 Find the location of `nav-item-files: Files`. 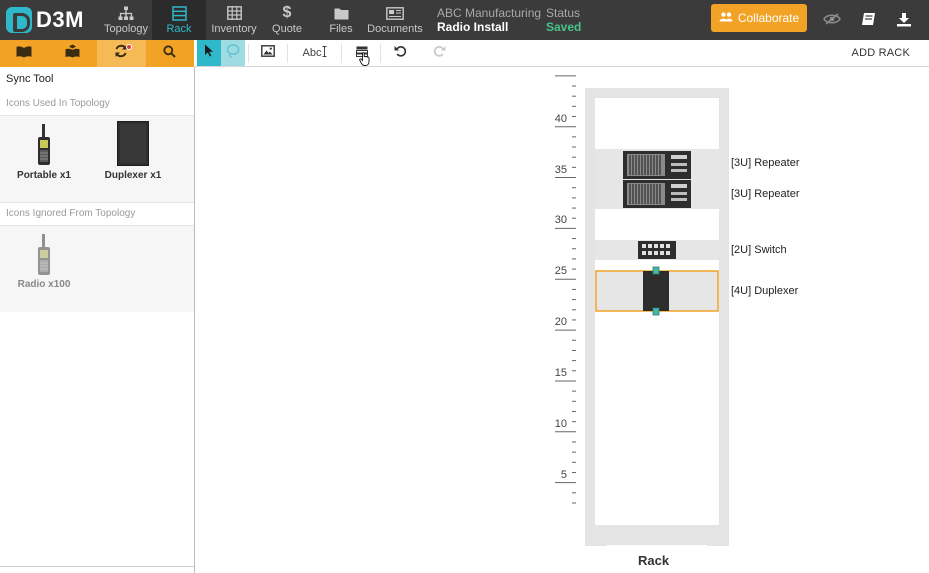

nav-item-files: Files is located at coordinates (341, 20).